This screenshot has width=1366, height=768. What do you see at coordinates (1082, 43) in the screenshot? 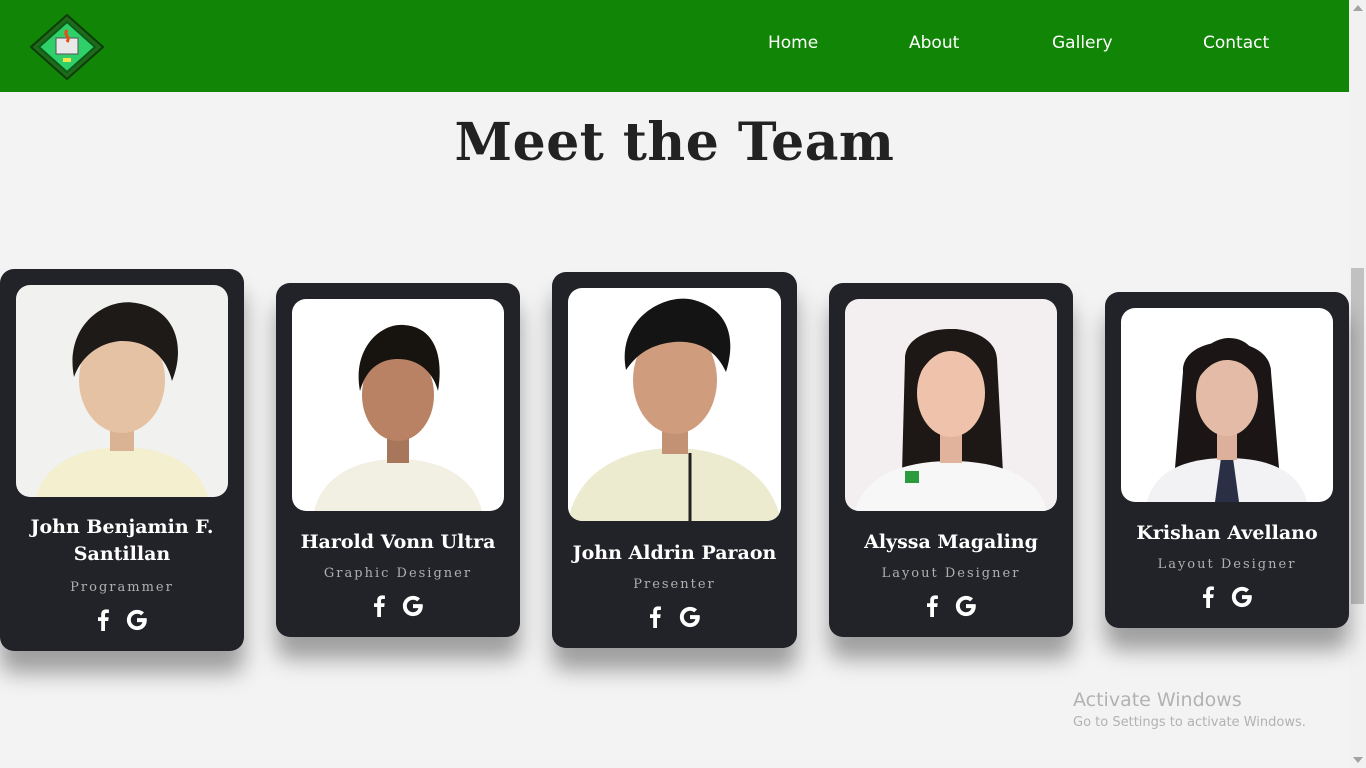
I see `nav-gallery-link: Gallery` at bounding box center [1082, 43].